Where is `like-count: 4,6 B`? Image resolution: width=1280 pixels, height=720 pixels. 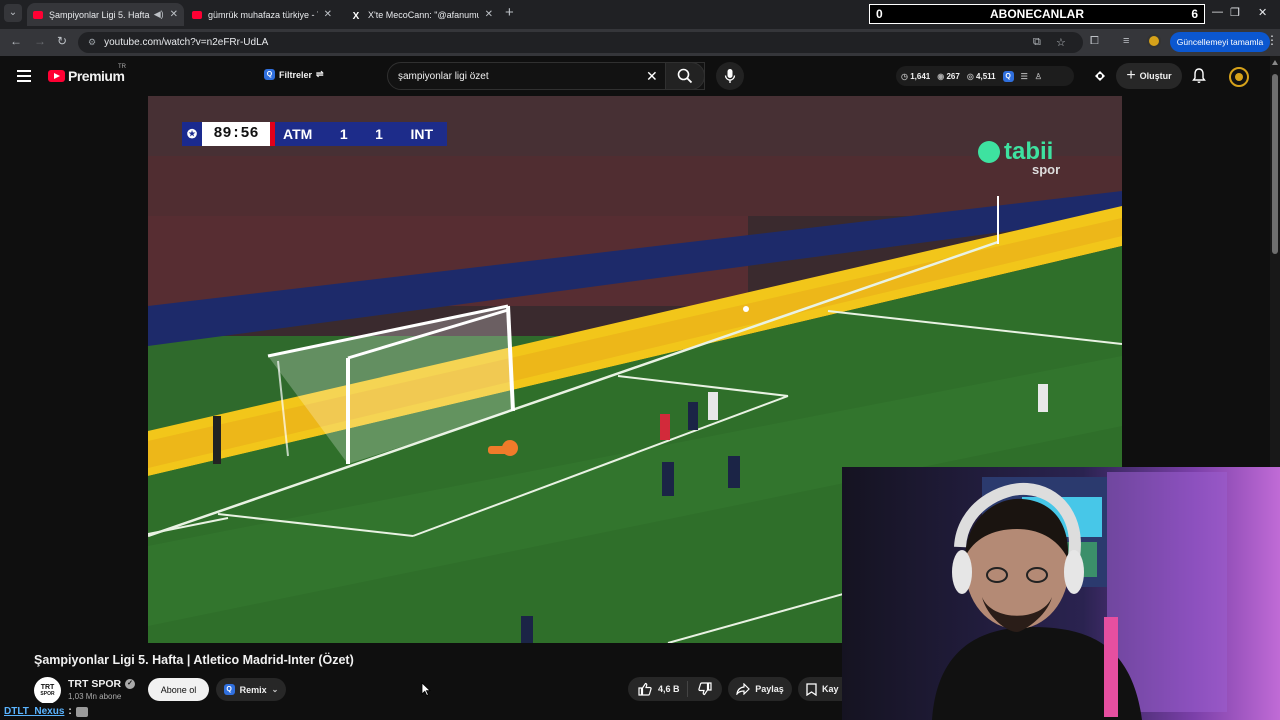 like-count: 4,6 B is located at coordinates (669, 689).